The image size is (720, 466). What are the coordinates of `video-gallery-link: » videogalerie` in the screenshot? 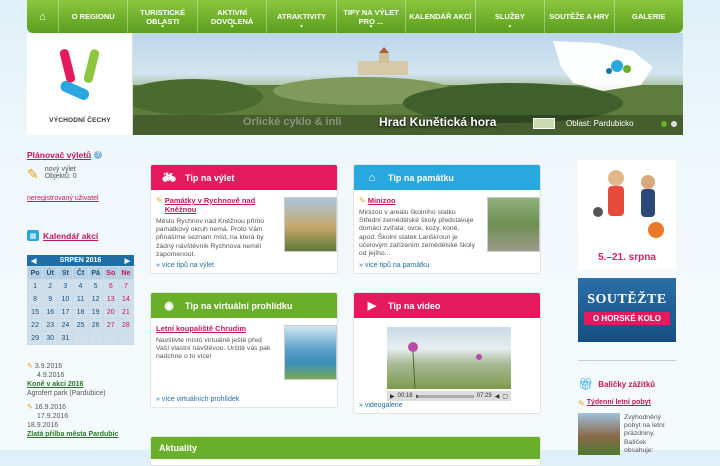 It's located at (381, 405).